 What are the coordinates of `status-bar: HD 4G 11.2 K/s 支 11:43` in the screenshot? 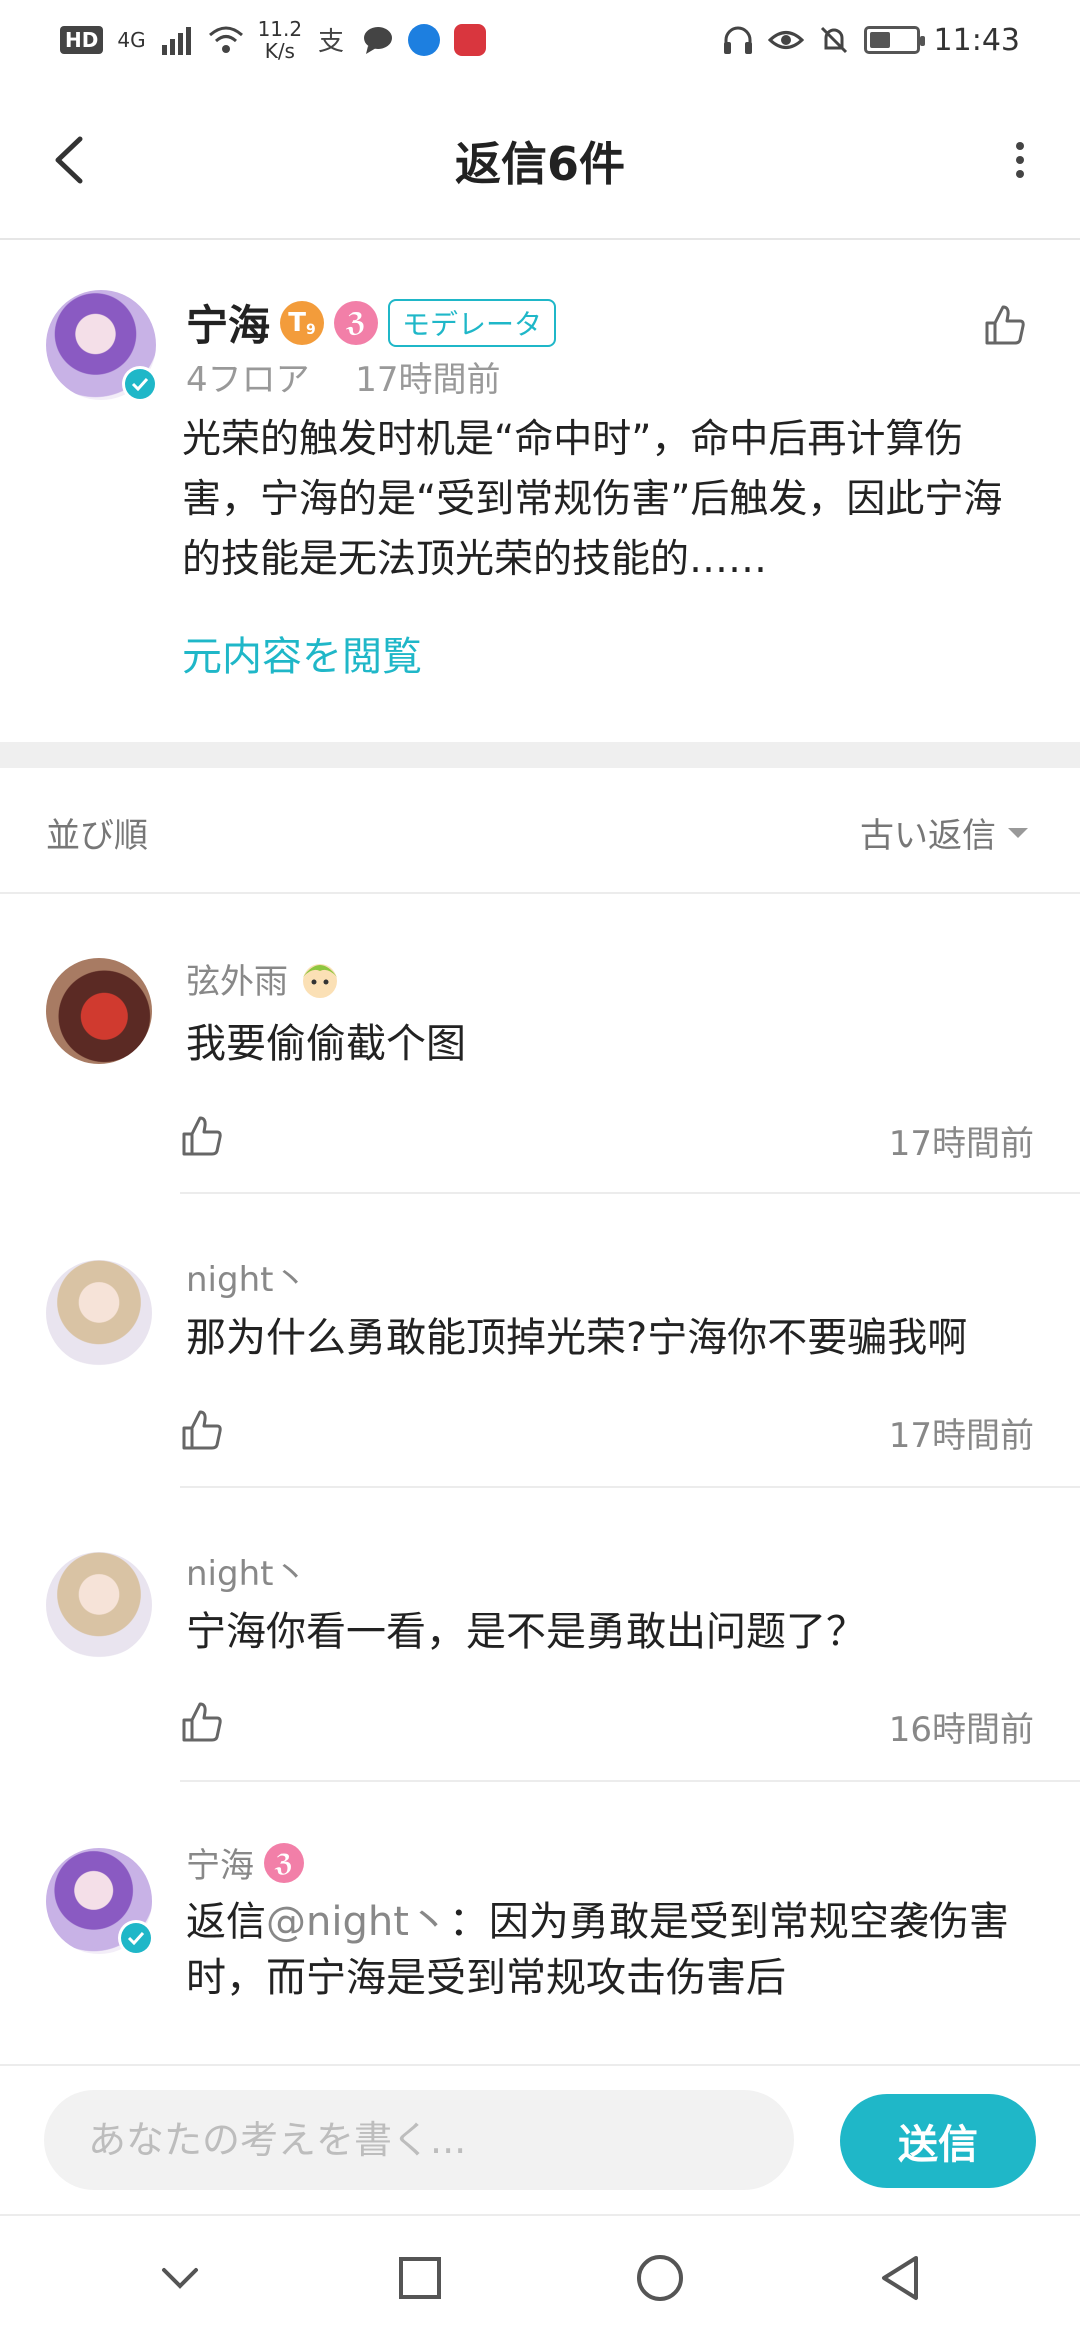 It's located at (540, 40).